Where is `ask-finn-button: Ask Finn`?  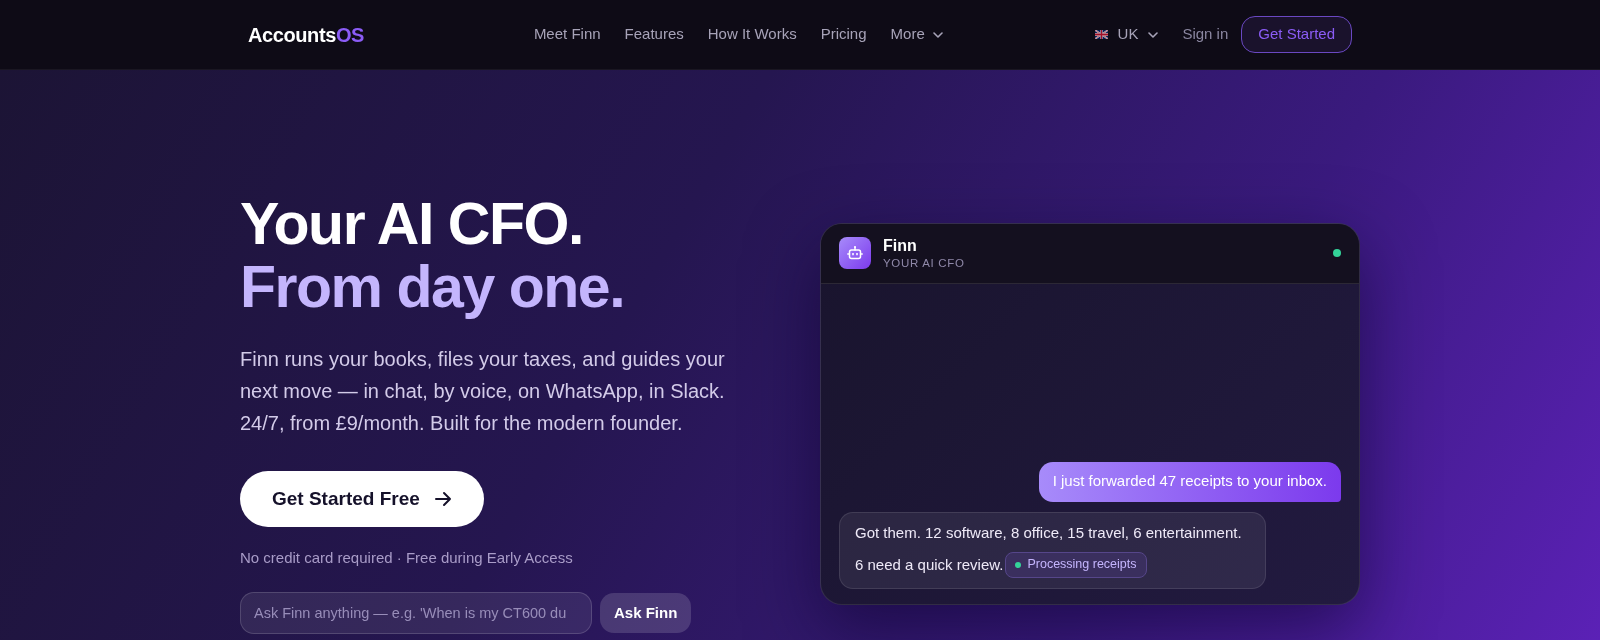 ask-finn-button: Ask Finn is located at coordinates (646, 613).